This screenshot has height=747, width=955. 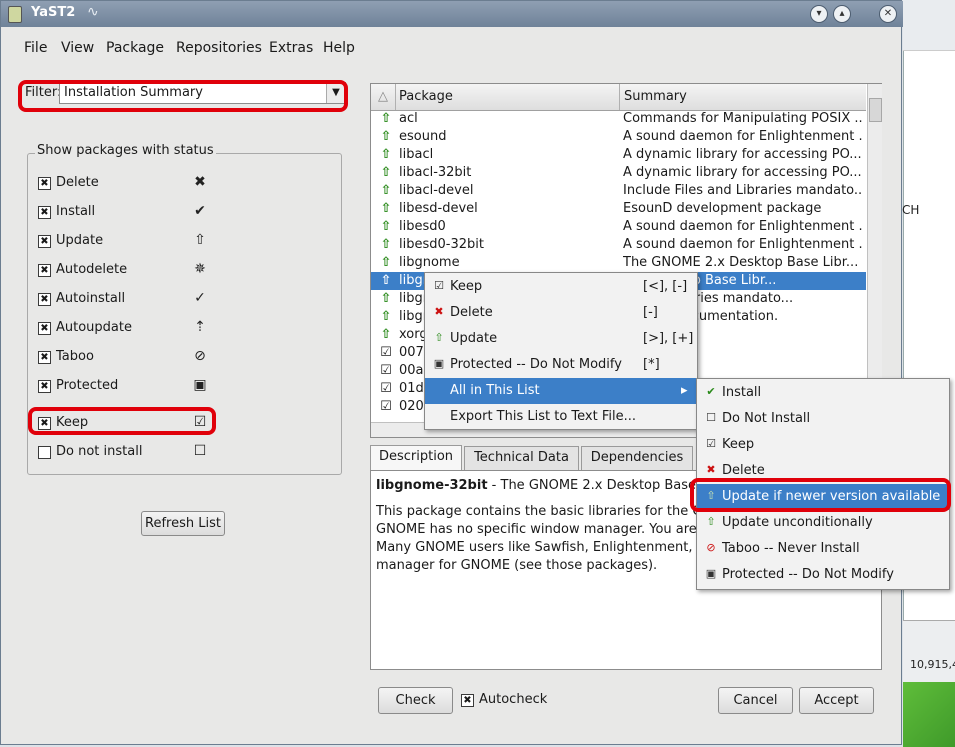 What do you see at coordinates (651, 364) in the screenshot?
I see `shortcut-label: [*]` at bounding box center [651, 364].